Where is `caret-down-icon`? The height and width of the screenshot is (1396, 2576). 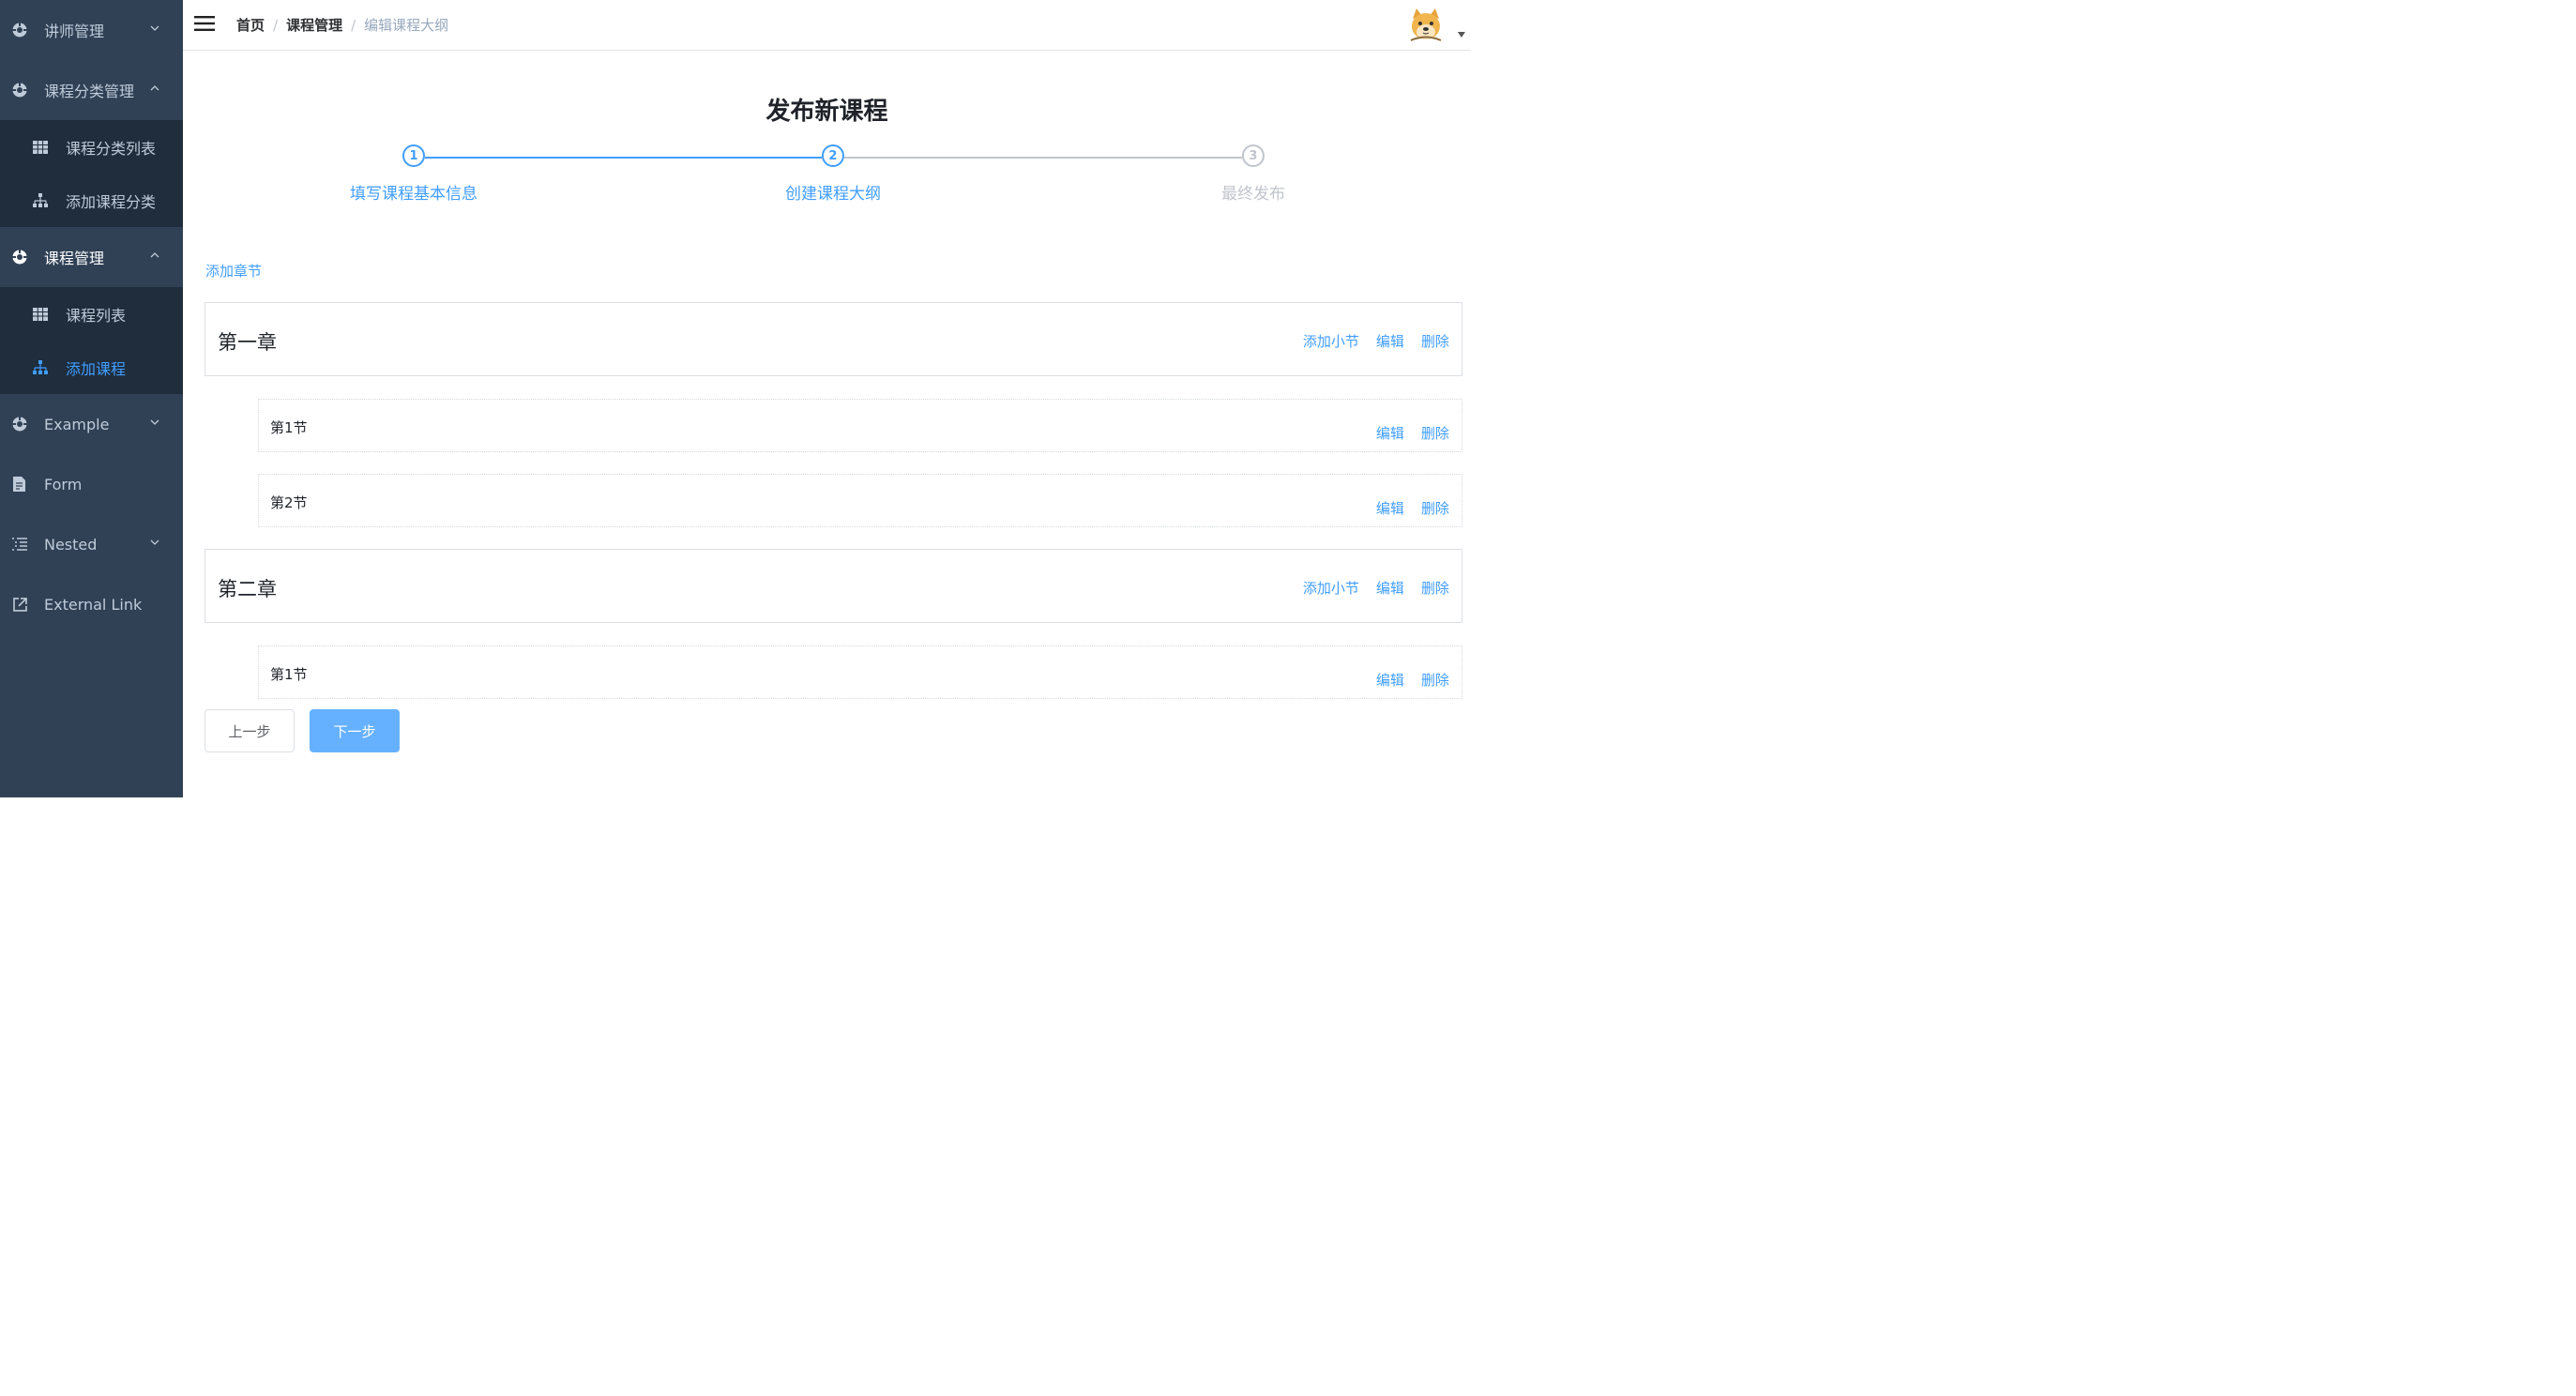 caret-down-icon is located at coordinates (1461, 35).